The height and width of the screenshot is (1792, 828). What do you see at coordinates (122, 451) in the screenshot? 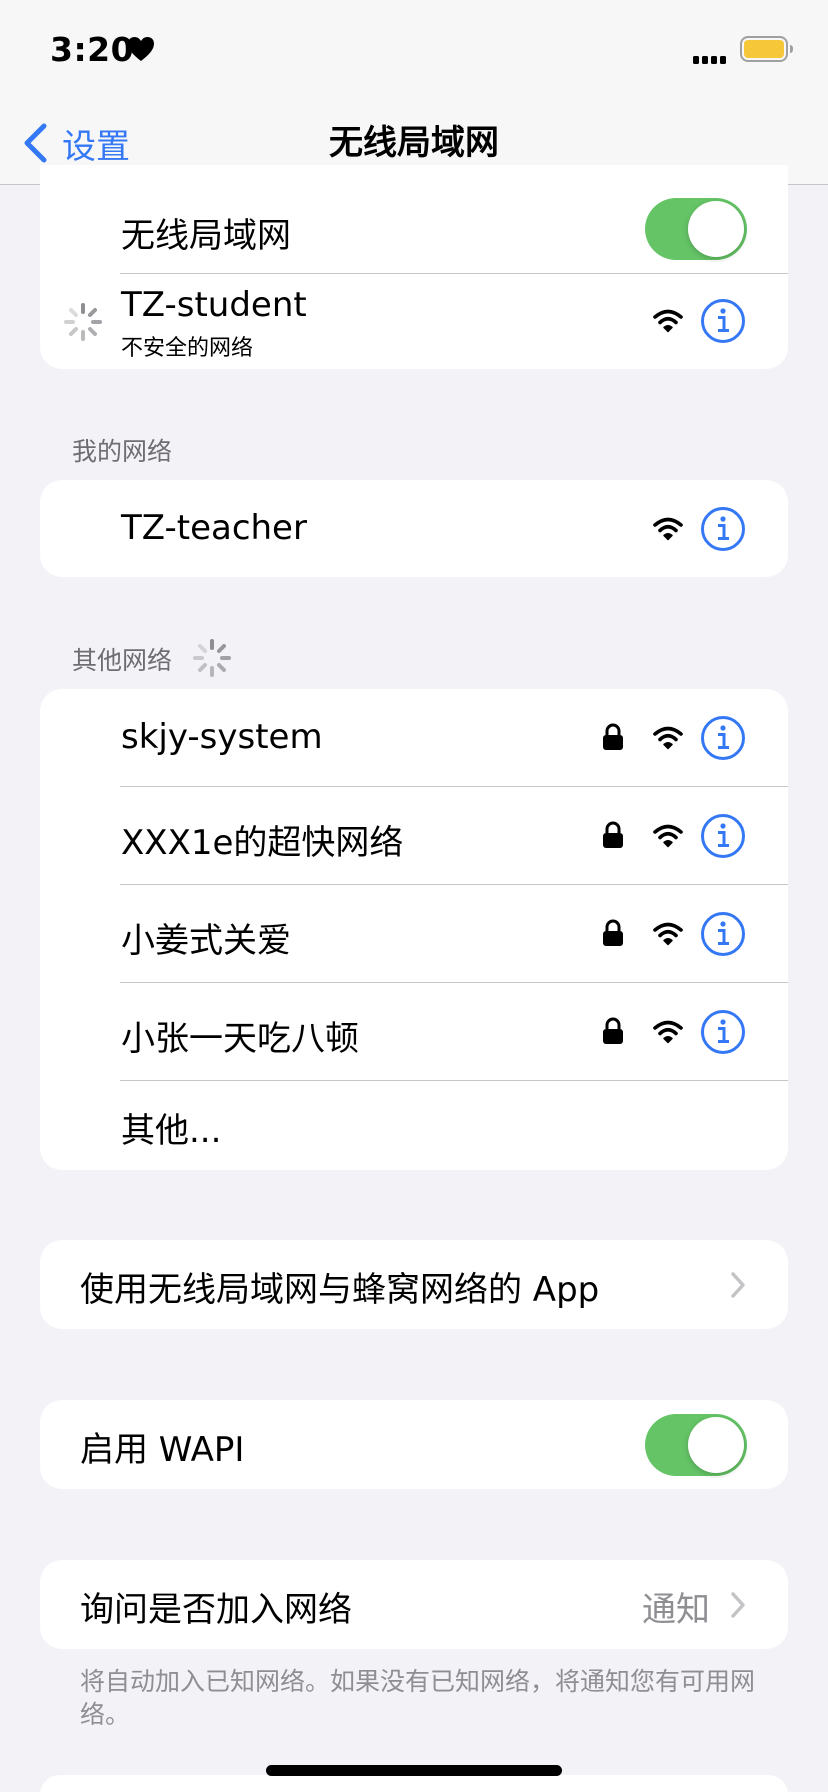
I see `section-header-my-networks: 我的网络` at bounding box center [122, 451].